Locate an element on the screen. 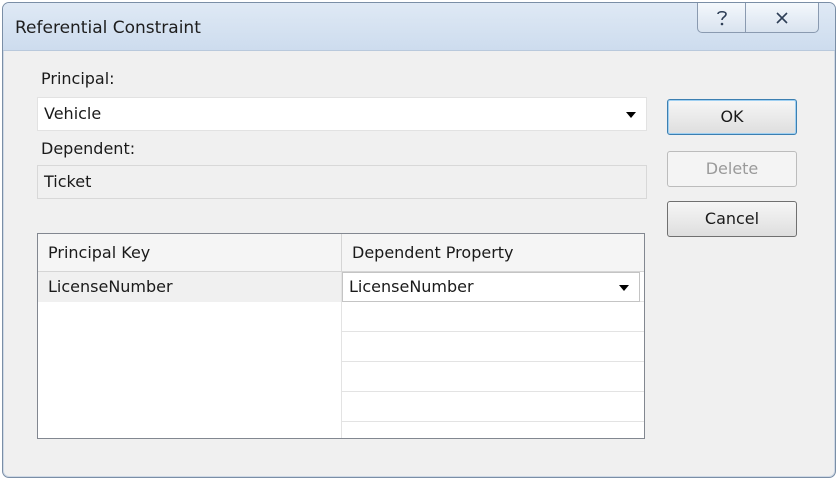  window-title: Referential Constraint is located at coordinates (108, 28).